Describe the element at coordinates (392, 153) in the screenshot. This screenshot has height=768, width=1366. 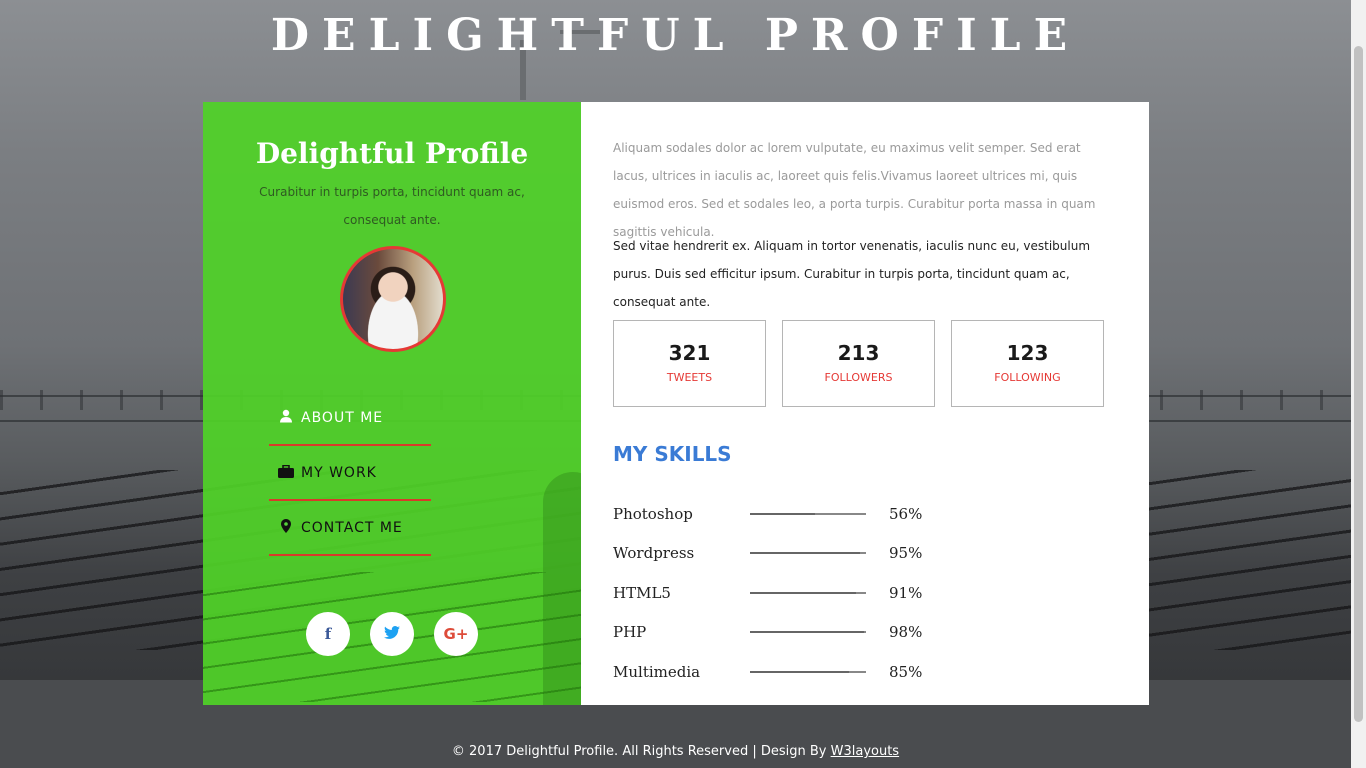
I see `profile-name: Delightful Profile` at that location.